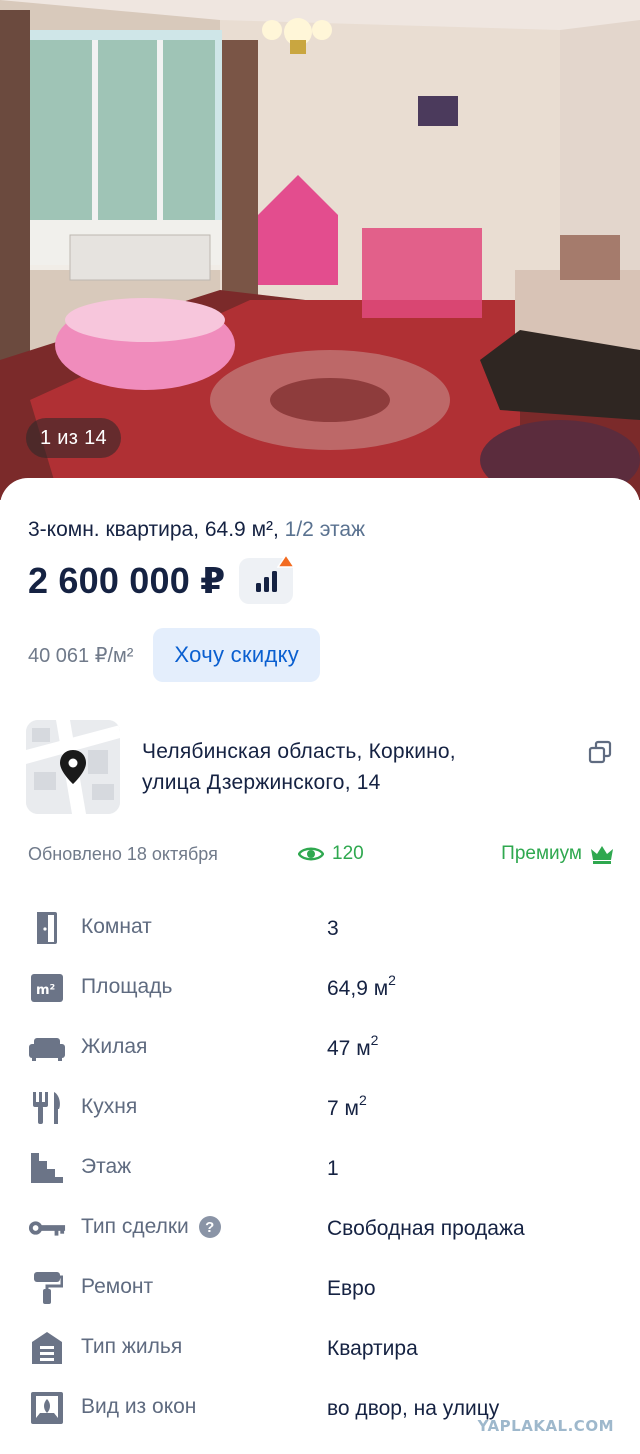  I want to click on map-preview, so click(73, 767).